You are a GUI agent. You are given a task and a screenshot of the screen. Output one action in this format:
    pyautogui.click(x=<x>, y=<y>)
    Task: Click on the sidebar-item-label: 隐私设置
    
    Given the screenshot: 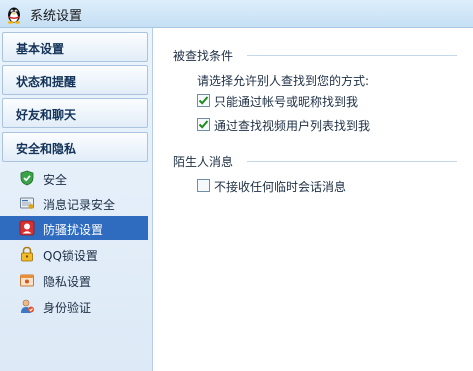 What is the action you would take?
    pyautogui.click(x=67, y=282)
    